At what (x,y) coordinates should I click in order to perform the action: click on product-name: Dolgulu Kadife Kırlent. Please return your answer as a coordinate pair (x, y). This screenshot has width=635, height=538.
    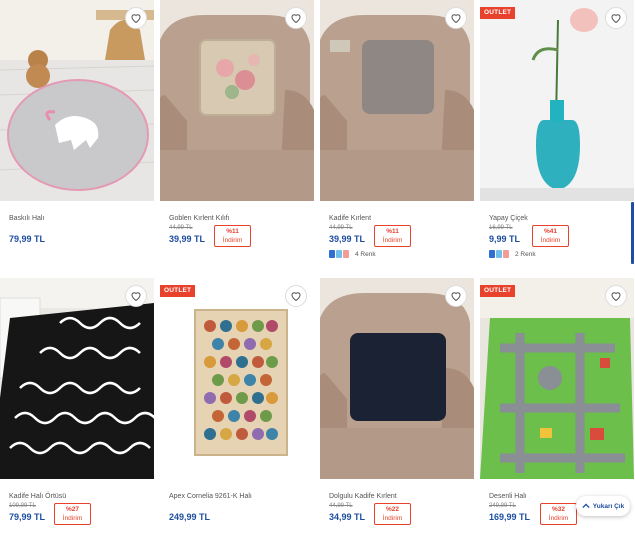
    Looking at the image, I should click on (401, 496).